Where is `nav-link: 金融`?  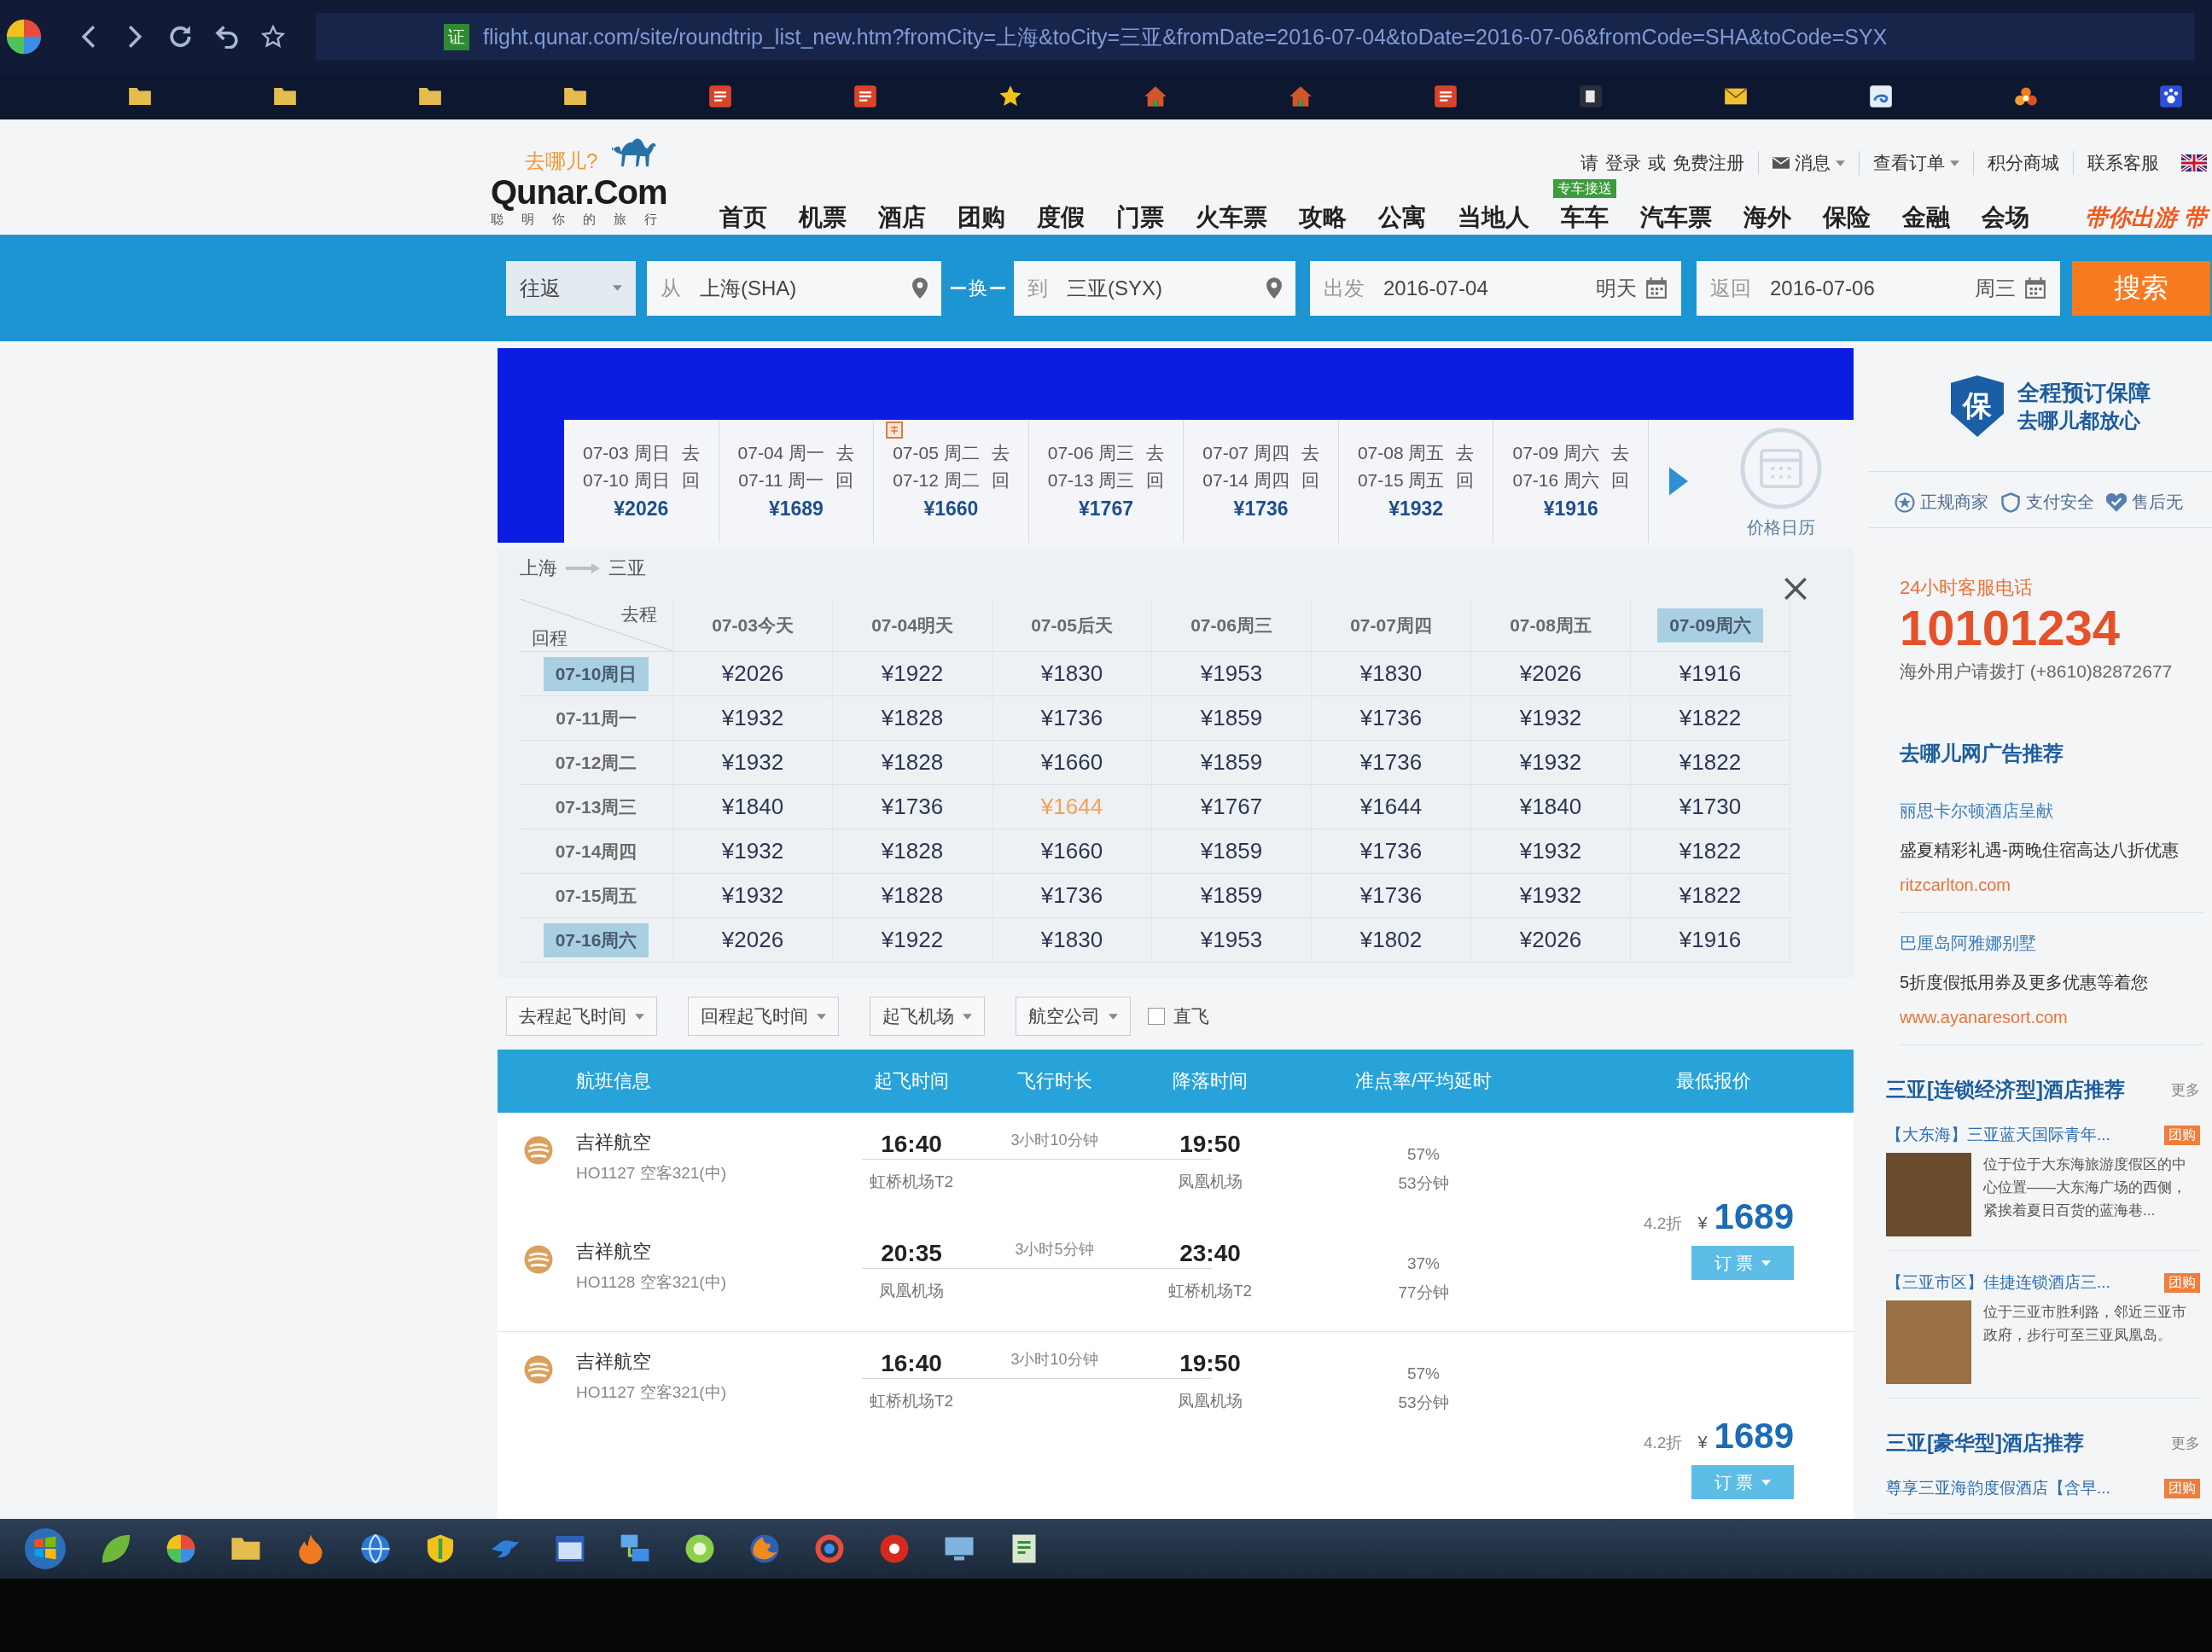 nav-link: 金融 is located at coordinates (1926, 217).